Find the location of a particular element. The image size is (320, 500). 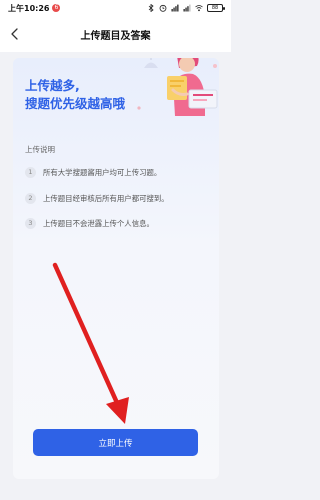

headline-line-2: 搜题优先级越高哦 is located at coordinates (75, 103).